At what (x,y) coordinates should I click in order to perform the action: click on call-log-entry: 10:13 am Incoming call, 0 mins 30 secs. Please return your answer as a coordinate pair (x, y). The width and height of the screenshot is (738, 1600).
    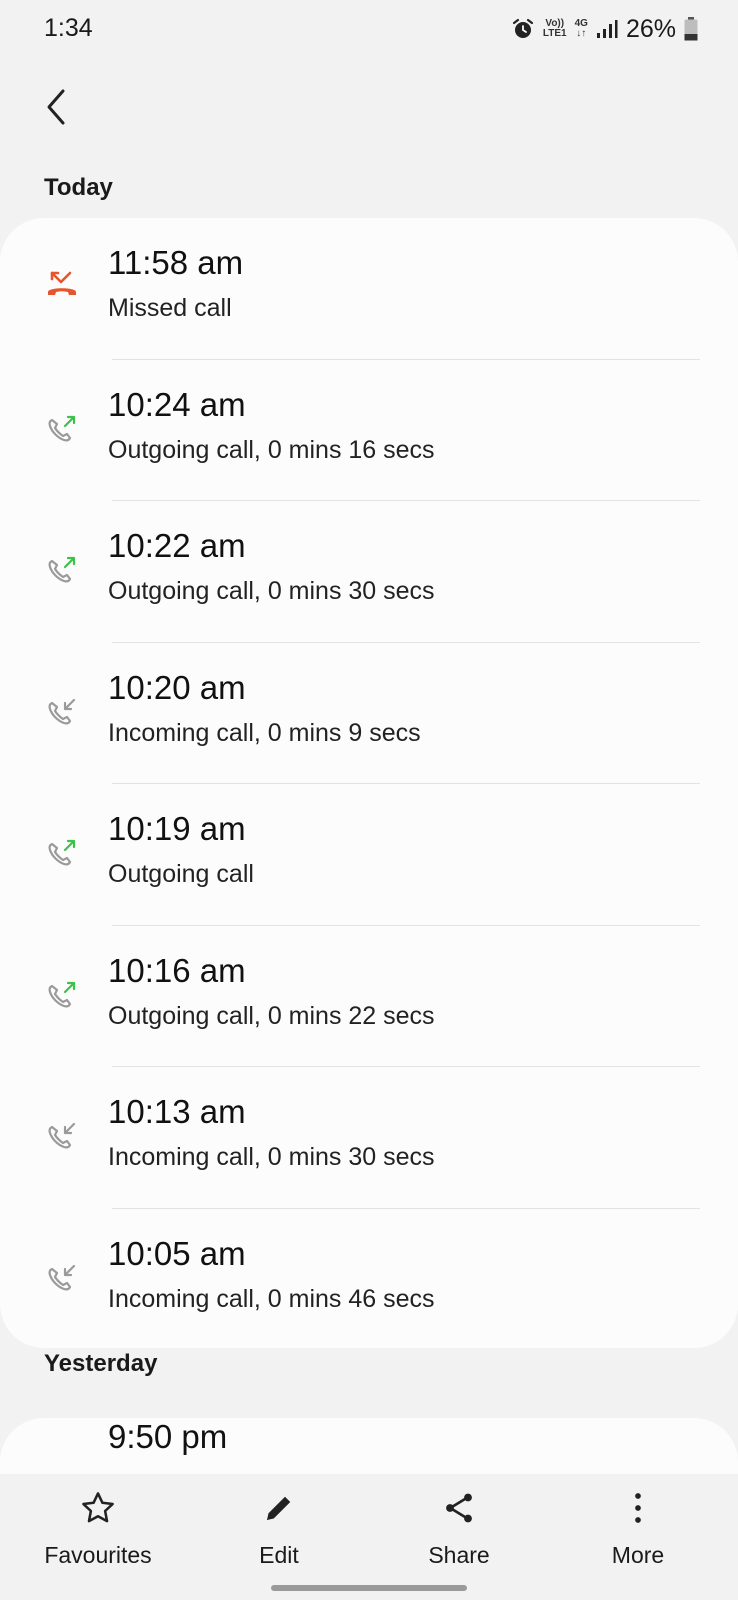
    Looking at the image, I should click on (369, 1138).